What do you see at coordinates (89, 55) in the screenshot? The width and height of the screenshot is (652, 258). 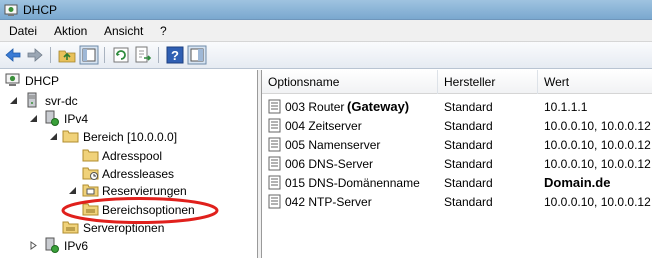 I see `show-tree-icon` at bounding box center [89, 55].